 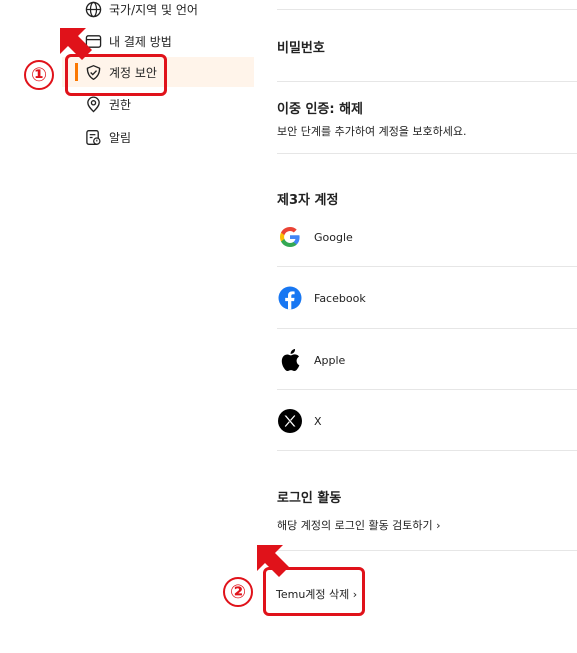 I want to click on third-party-title: 제3자 계정, so click(x=308, y=200).